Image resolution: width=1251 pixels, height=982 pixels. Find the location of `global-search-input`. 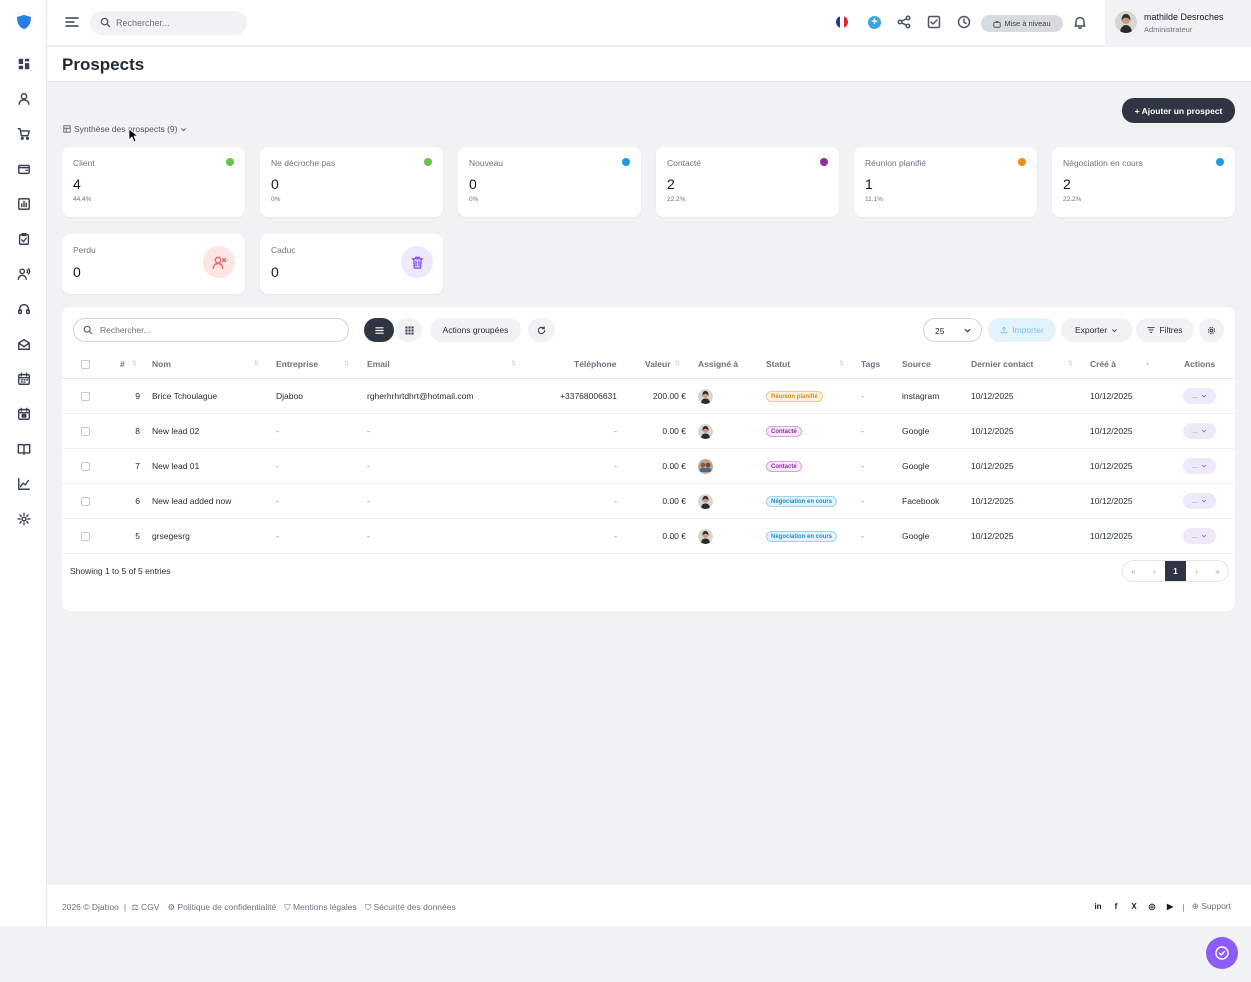

global-search-input is located at coordinates (178, 23).